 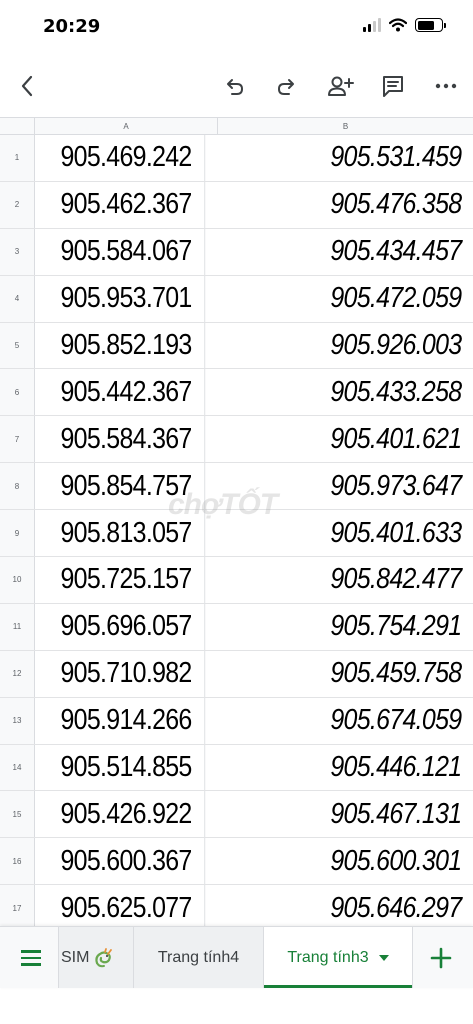 What do you see at coordinates (17, 251) in the screenshot?
I see `row-number: 3` at bounding box center [17, 251].